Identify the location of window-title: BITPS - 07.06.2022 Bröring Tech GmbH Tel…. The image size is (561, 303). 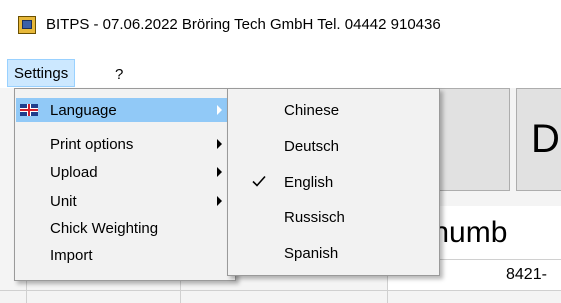
(243, 24).